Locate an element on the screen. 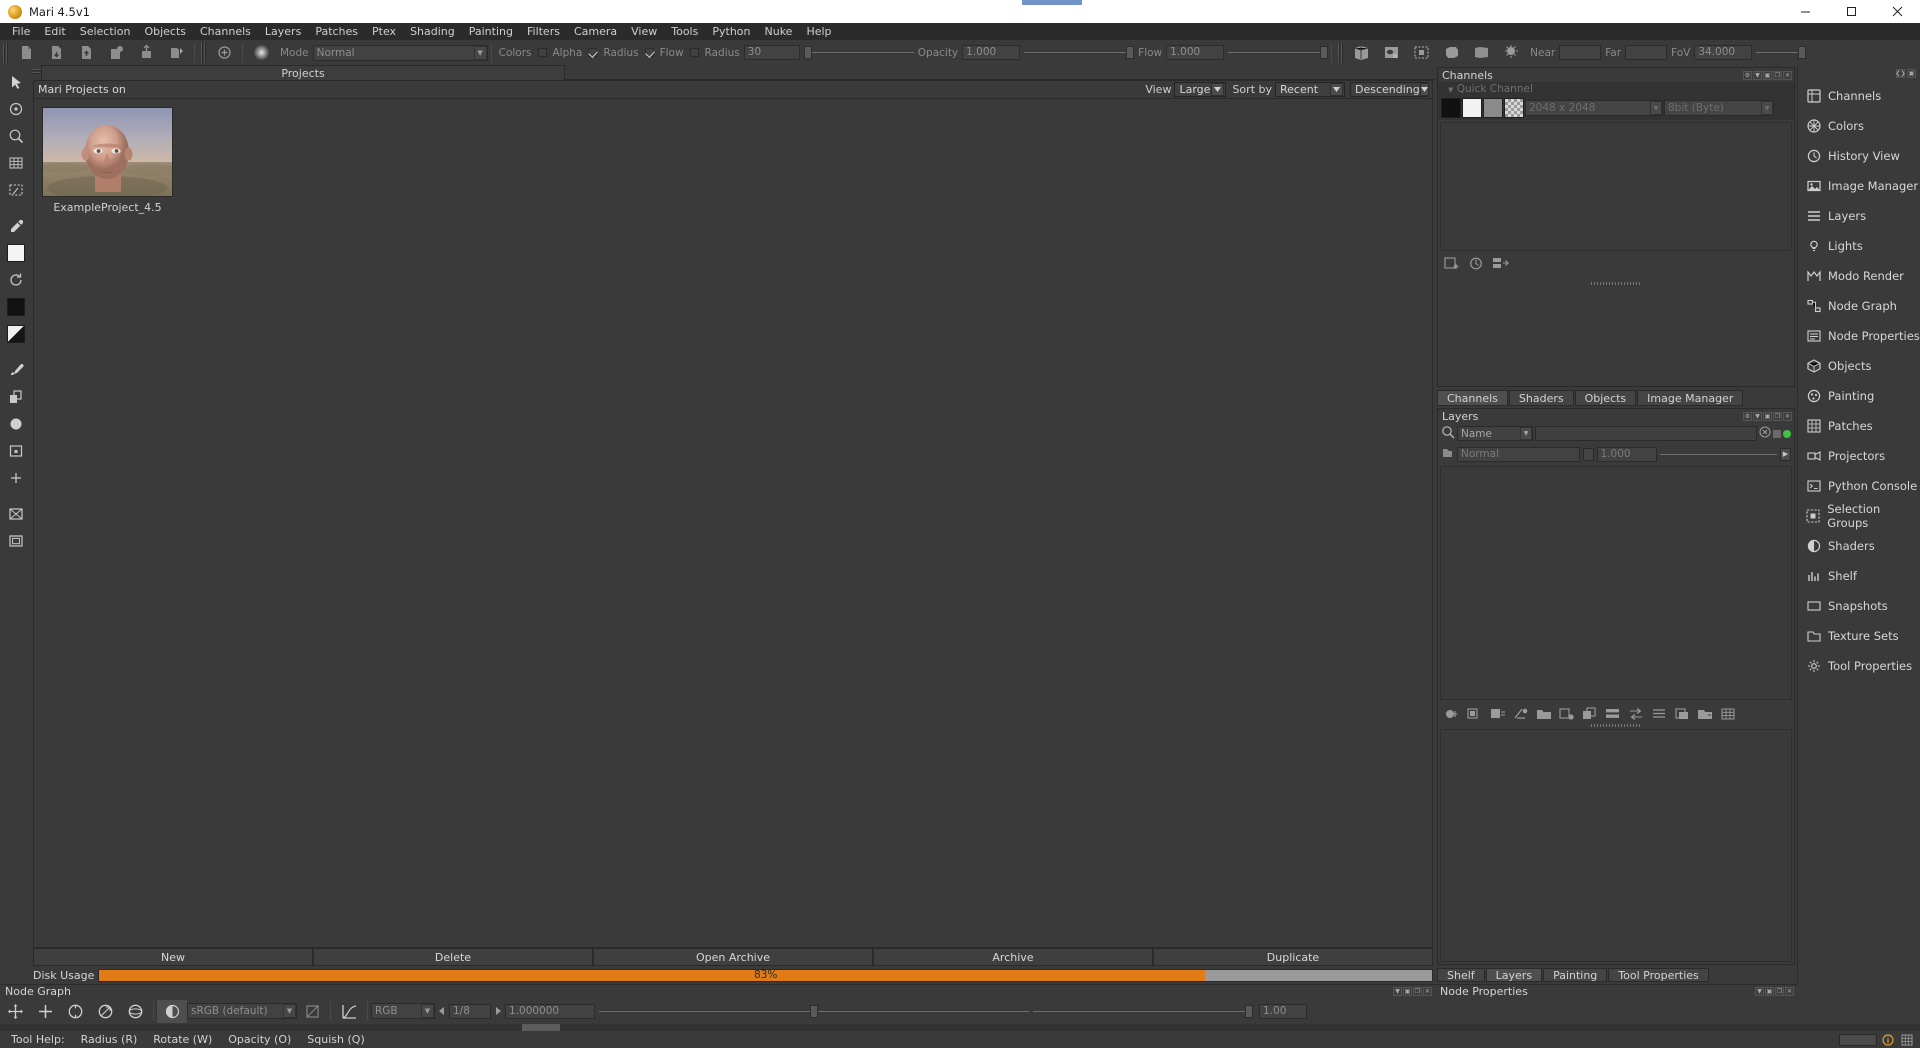 The image size is (1920, 1048). transfer-icon is located at coordinates (1636, 714).